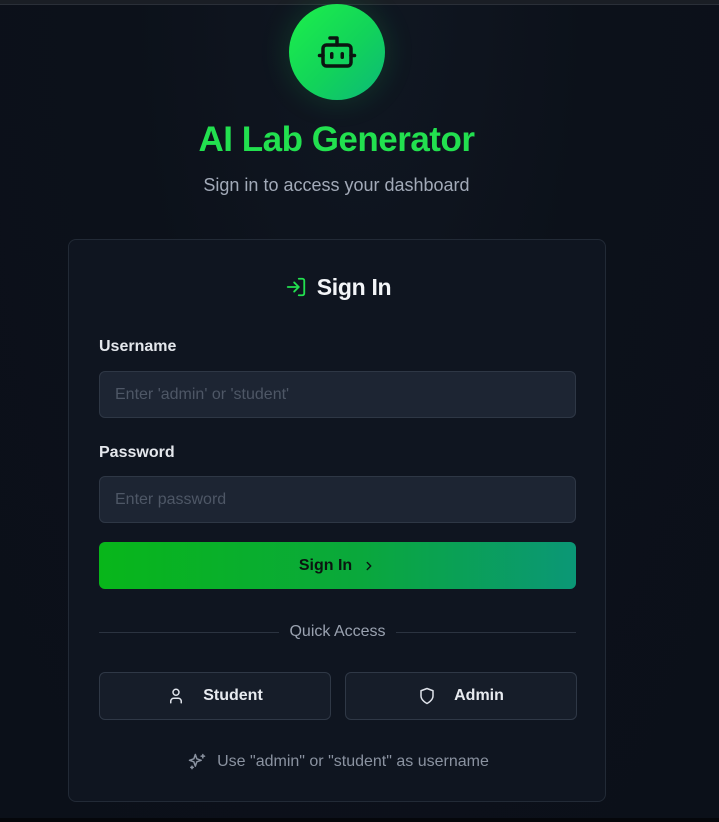 The height and width of the screenshot is (822, 719). I want to click on log-in-icon, so click(295, 287).